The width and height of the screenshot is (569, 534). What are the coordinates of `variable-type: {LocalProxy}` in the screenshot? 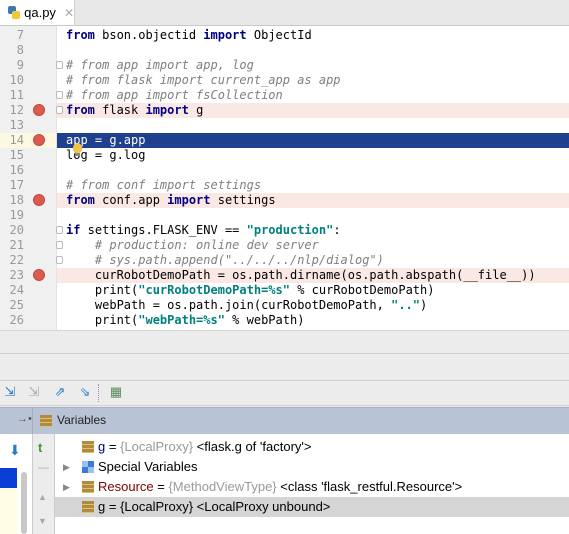 It's located at (157, 446).